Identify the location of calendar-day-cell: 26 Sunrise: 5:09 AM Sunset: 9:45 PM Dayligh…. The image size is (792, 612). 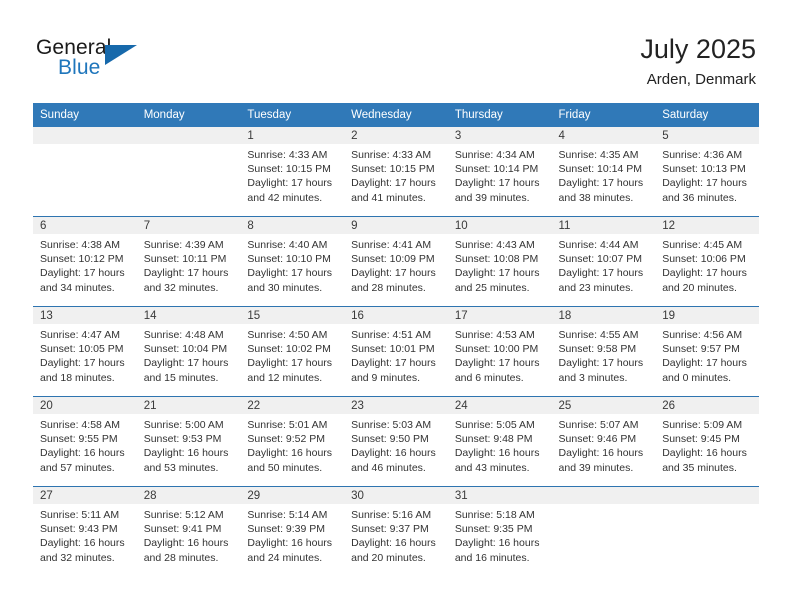
(707, 441).